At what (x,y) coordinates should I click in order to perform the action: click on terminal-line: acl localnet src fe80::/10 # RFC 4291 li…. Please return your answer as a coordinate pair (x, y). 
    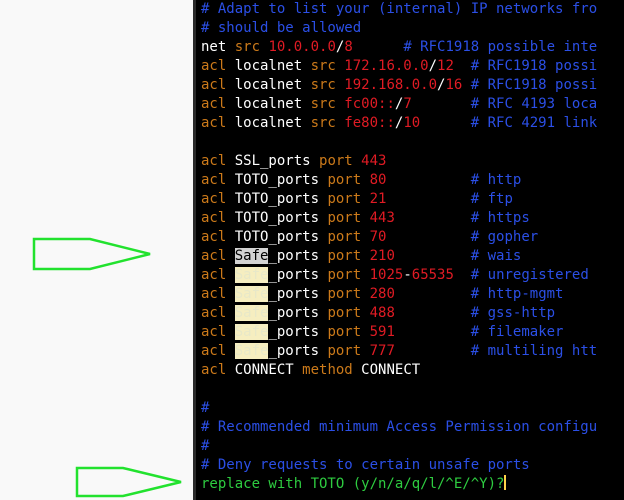
    Looking at the image, I should click on (399, 123).